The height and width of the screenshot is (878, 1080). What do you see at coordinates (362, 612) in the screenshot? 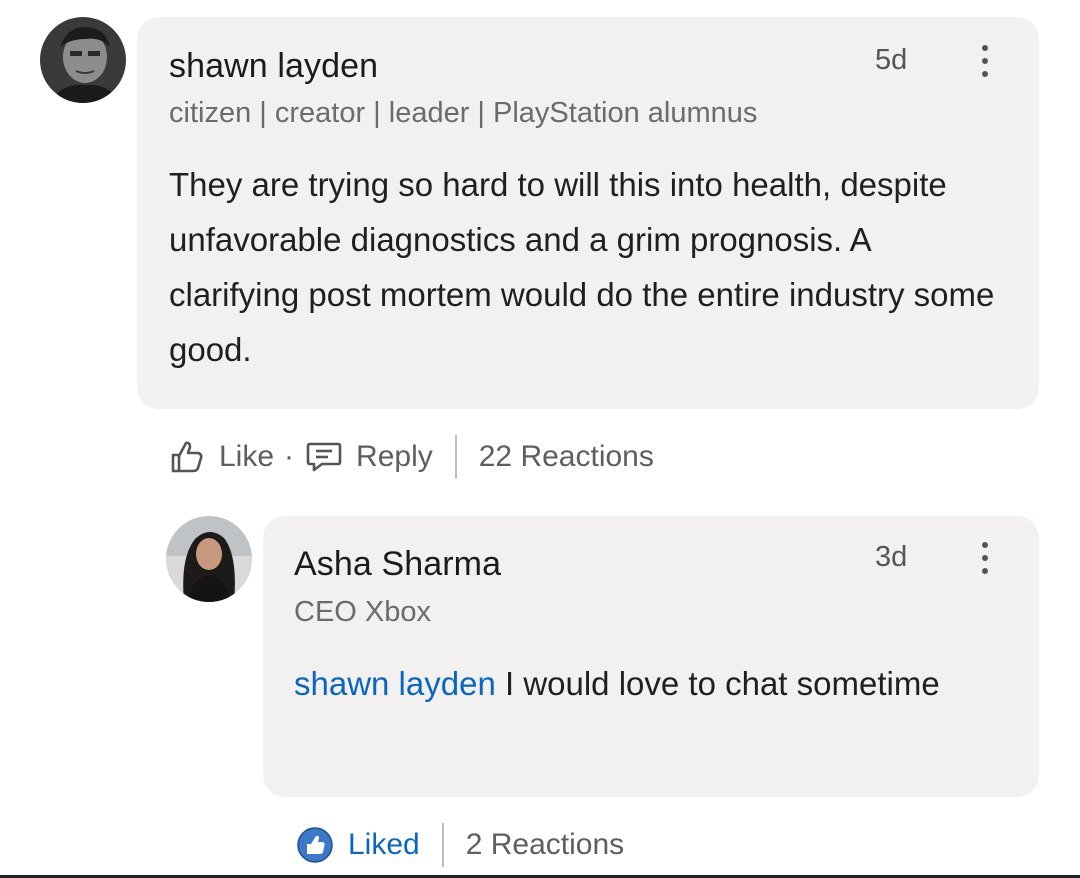
I see `reply-author-headline: CEO Xbox` at bounding box center [362, 612].